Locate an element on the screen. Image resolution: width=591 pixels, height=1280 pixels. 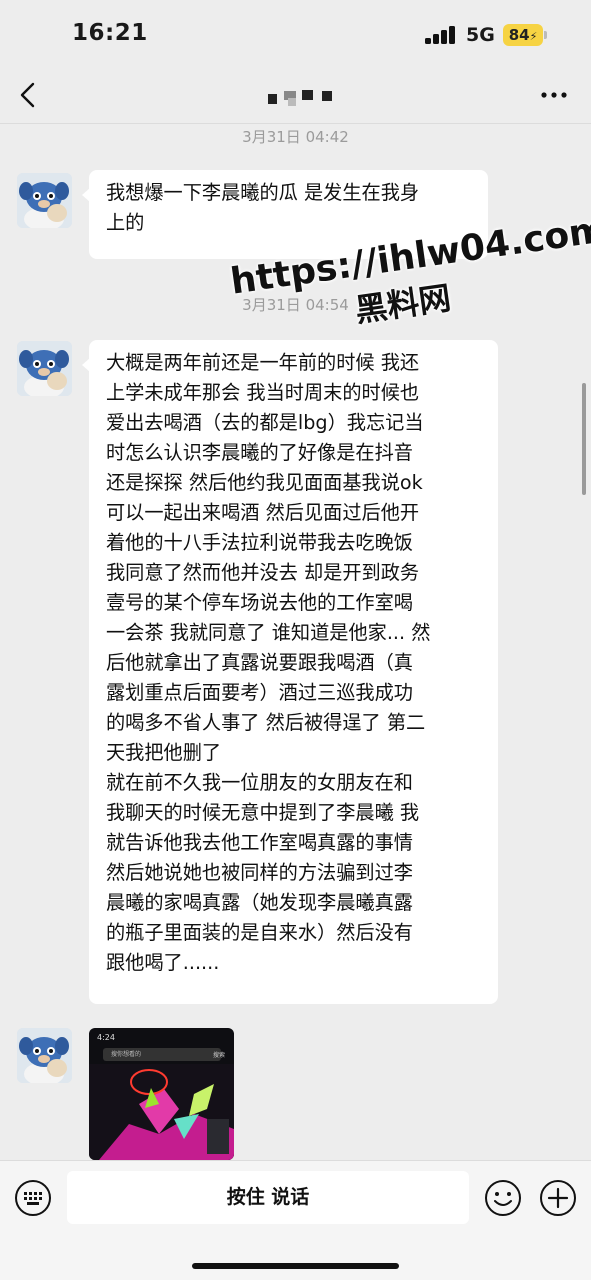
plus-icon is located at coordinates (558, 1198).